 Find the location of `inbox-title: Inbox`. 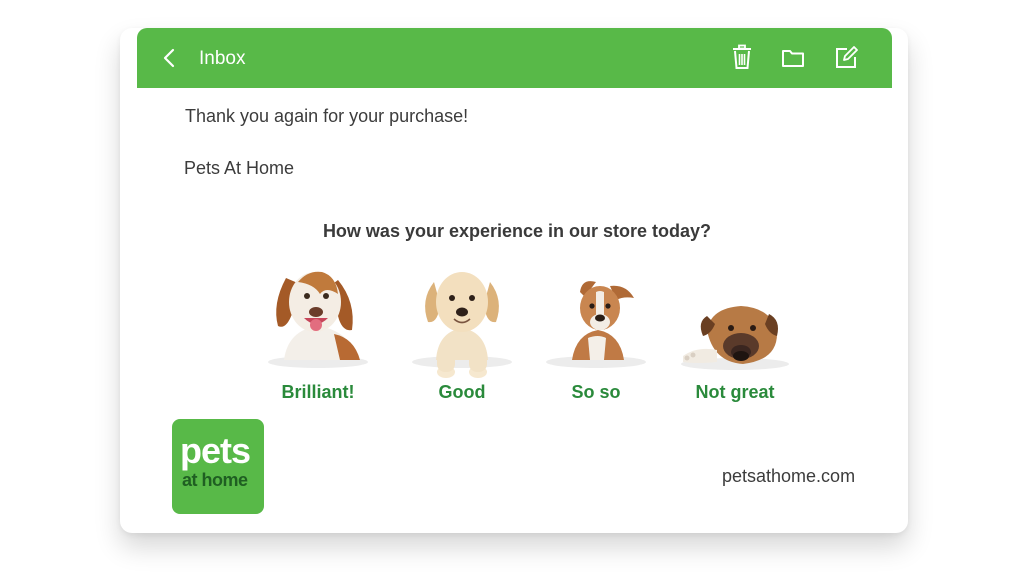

inbox-title: Inbox is located at coordinates (222, 59).